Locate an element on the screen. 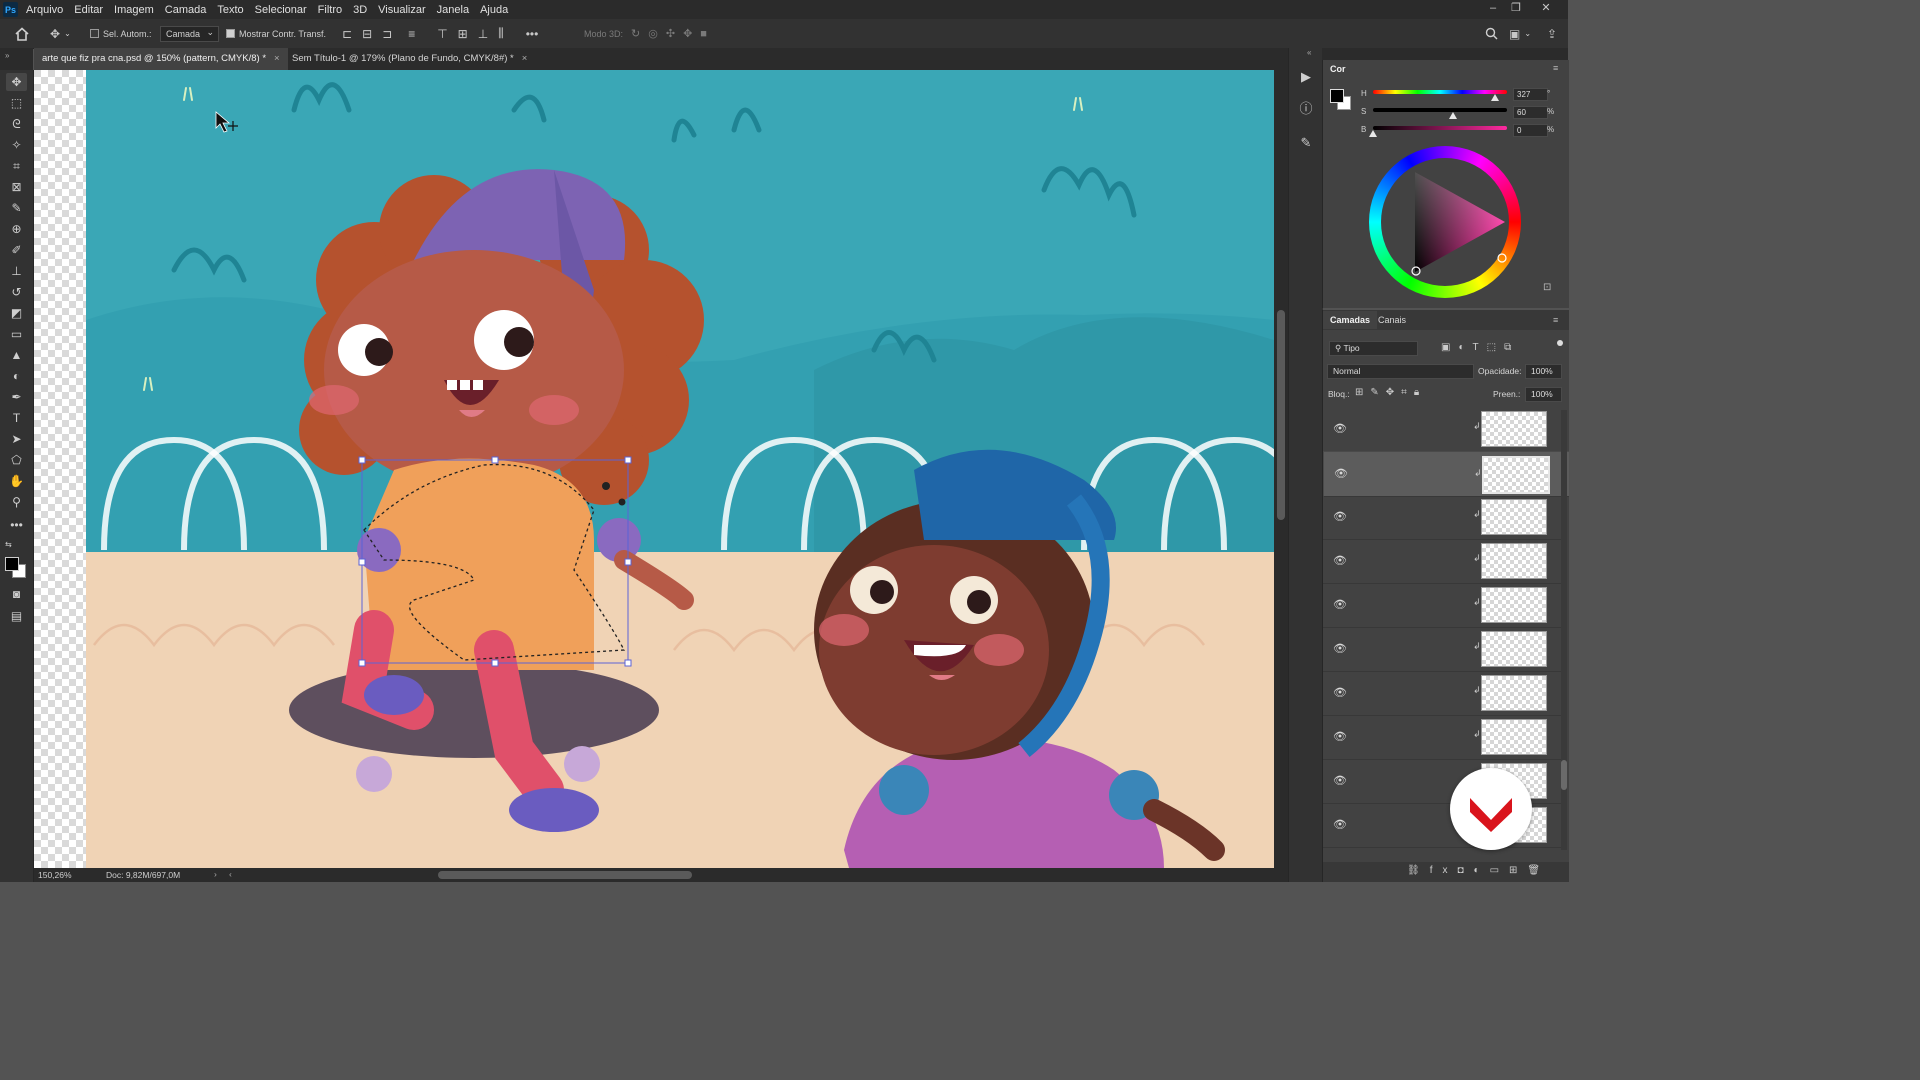 This screenshot has height=1080, width=1920. vertical-scrollbar is located at coordinates (1281, 469).